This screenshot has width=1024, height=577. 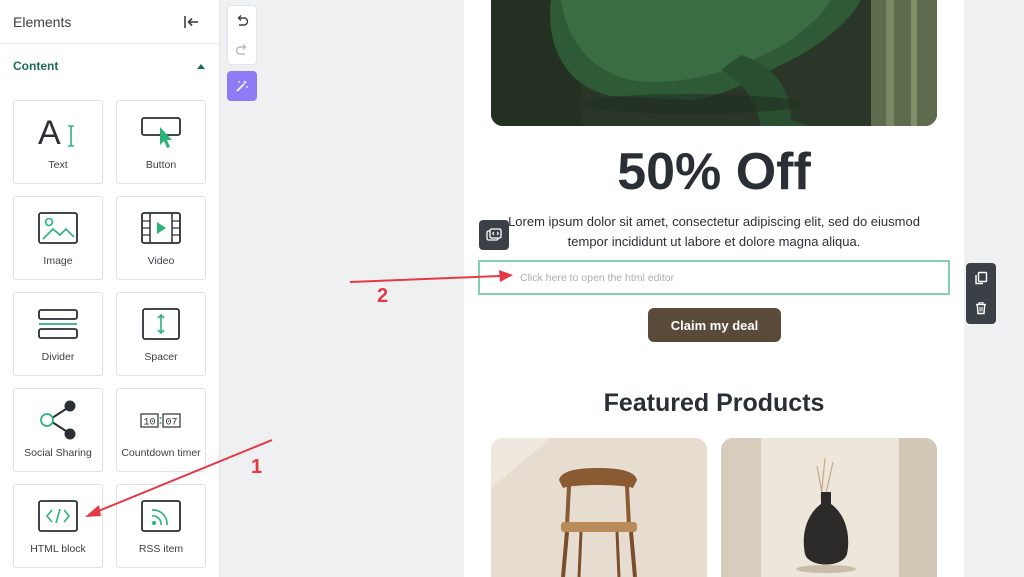 What do you see at coordinates (161, 357) in the screenshot?
I see `element-label: Spacer` at bounding box center [161, 357].